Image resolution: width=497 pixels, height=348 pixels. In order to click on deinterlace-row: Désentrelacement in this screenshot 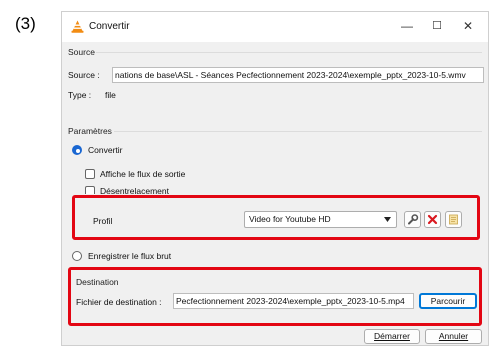, I will do `click(142, 189)`.